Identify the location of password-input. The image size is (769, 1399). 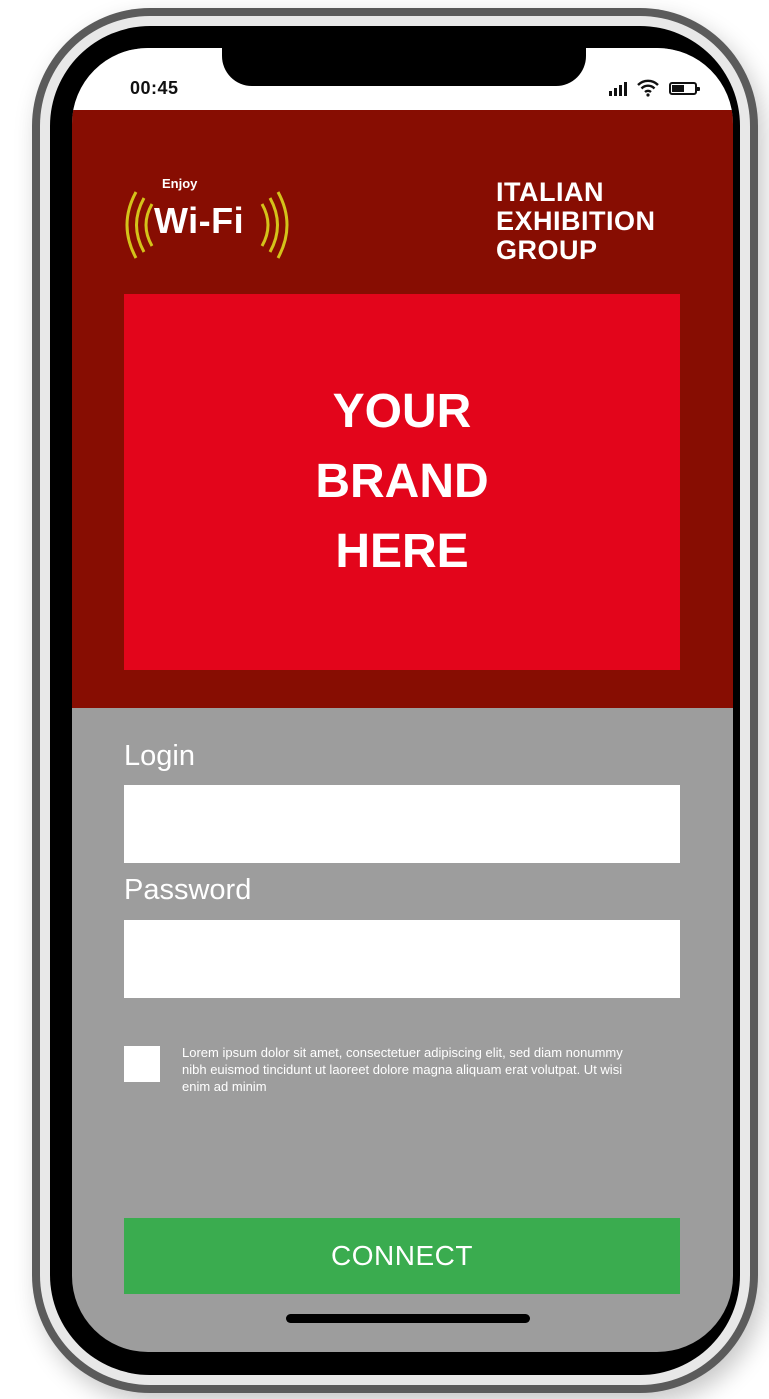
(402, 959).